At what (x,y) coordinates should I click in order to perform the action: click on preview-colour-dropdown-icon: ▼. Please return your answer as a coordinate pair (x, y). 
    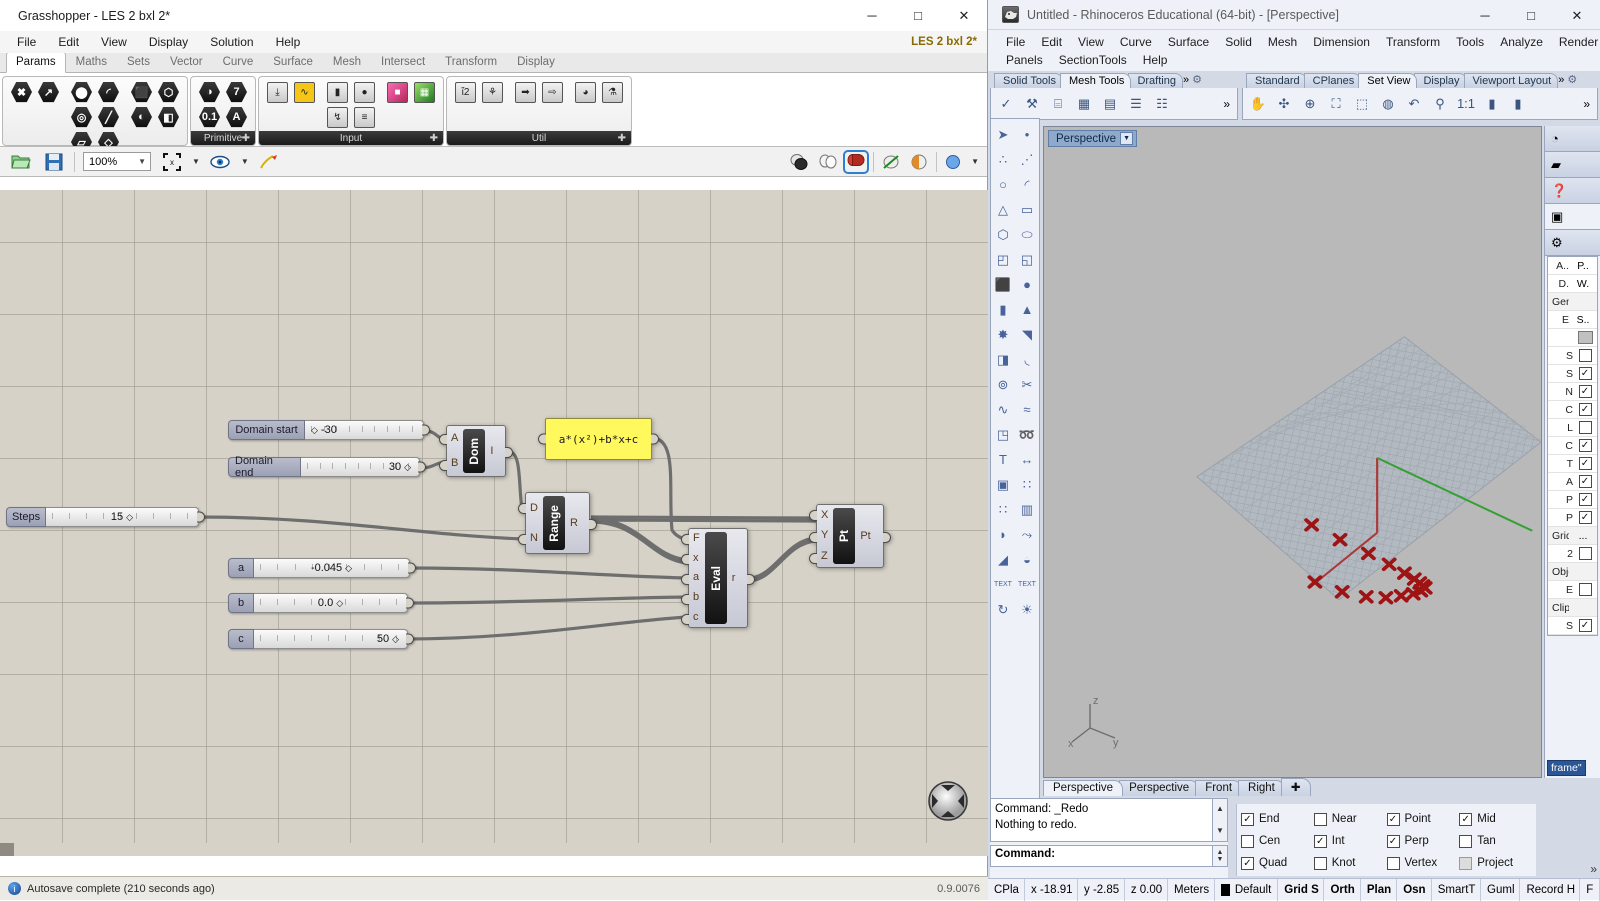
    Looking at the image, I should click on (975, 161).